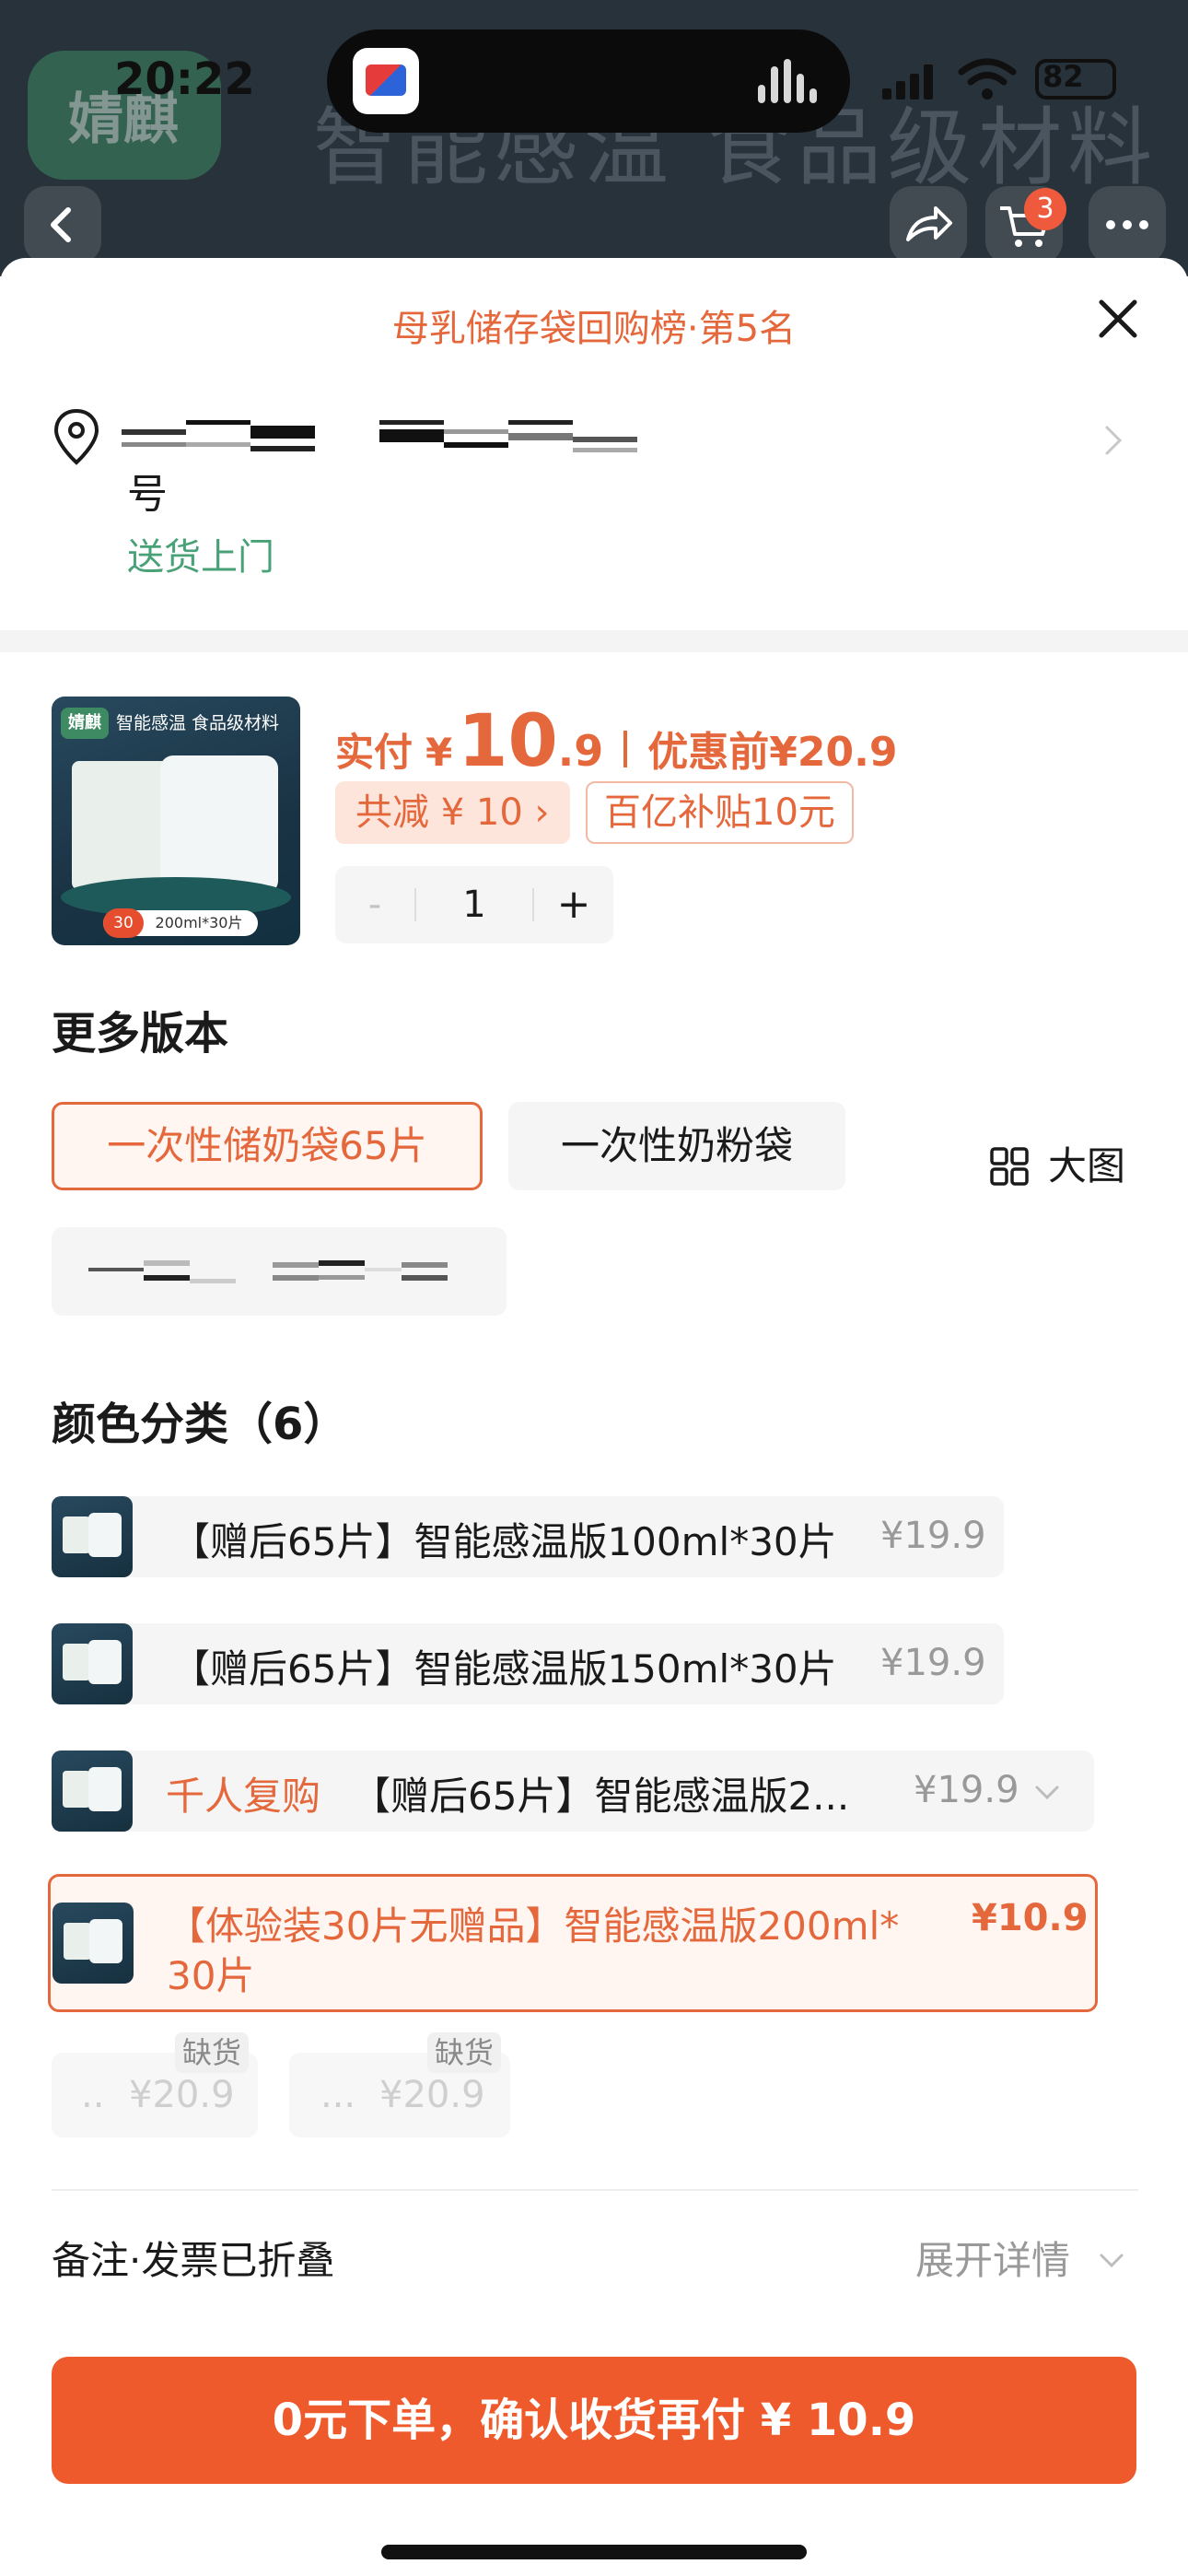  Describe the element at coordinates (588, 81) in the screenshot. I see `dynamic-island` at that location.